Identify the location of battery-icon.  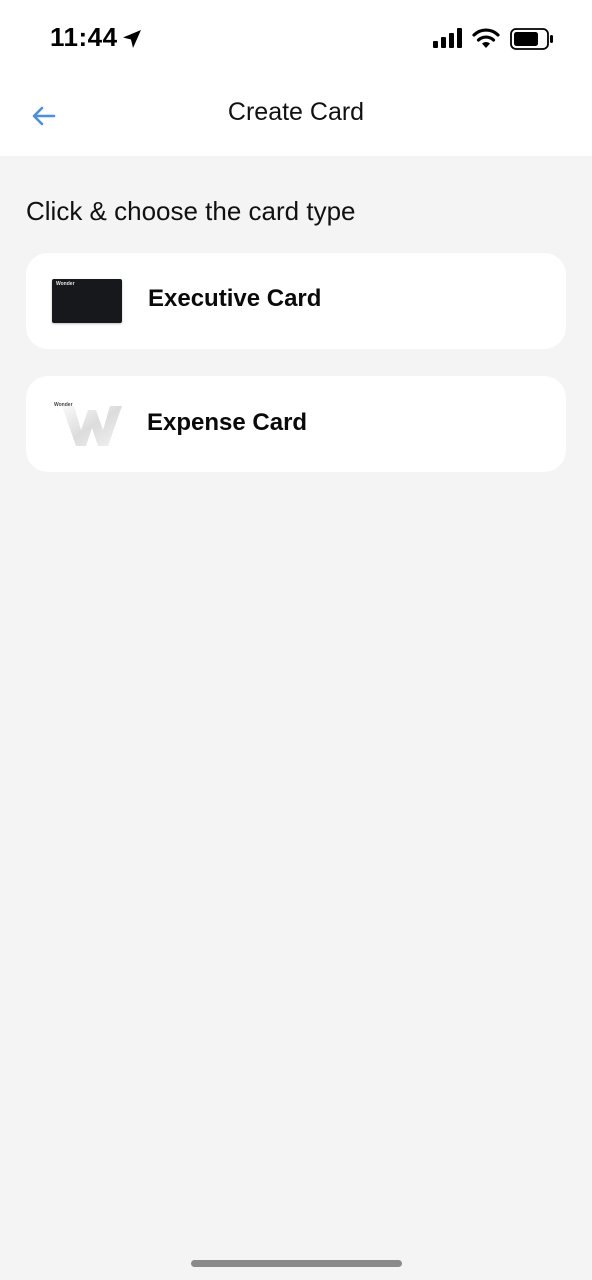
(531, 39).